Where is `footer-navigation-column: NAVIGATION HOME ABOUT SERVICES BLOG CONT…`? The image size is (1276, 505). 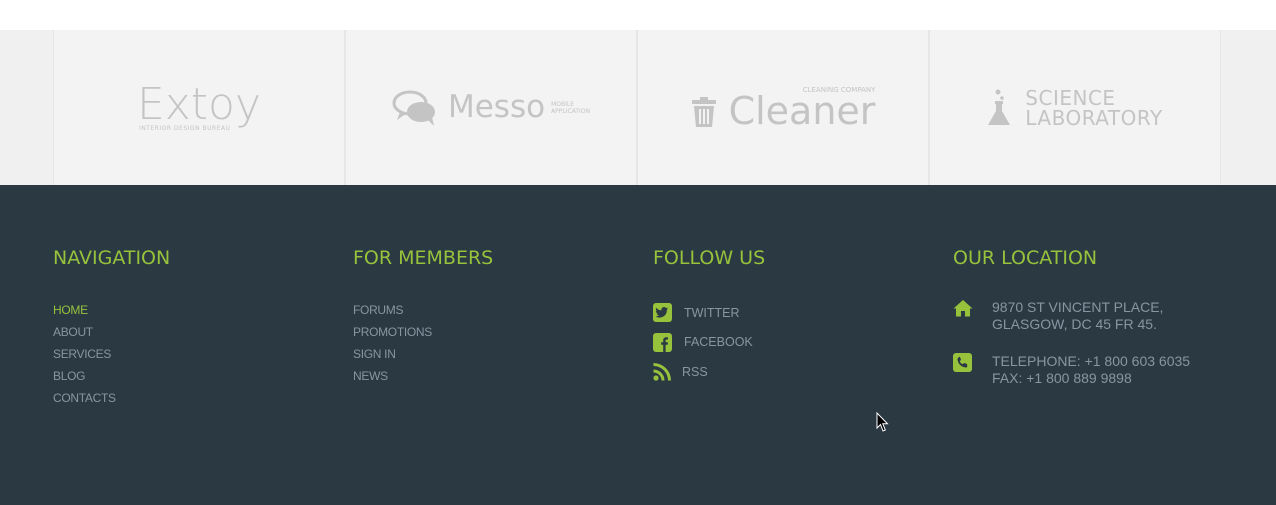 footer-navigation-column: NAVIGATION HOME ABOUT SERVICES BLOG CONT… is located at coordinates (198, 327).